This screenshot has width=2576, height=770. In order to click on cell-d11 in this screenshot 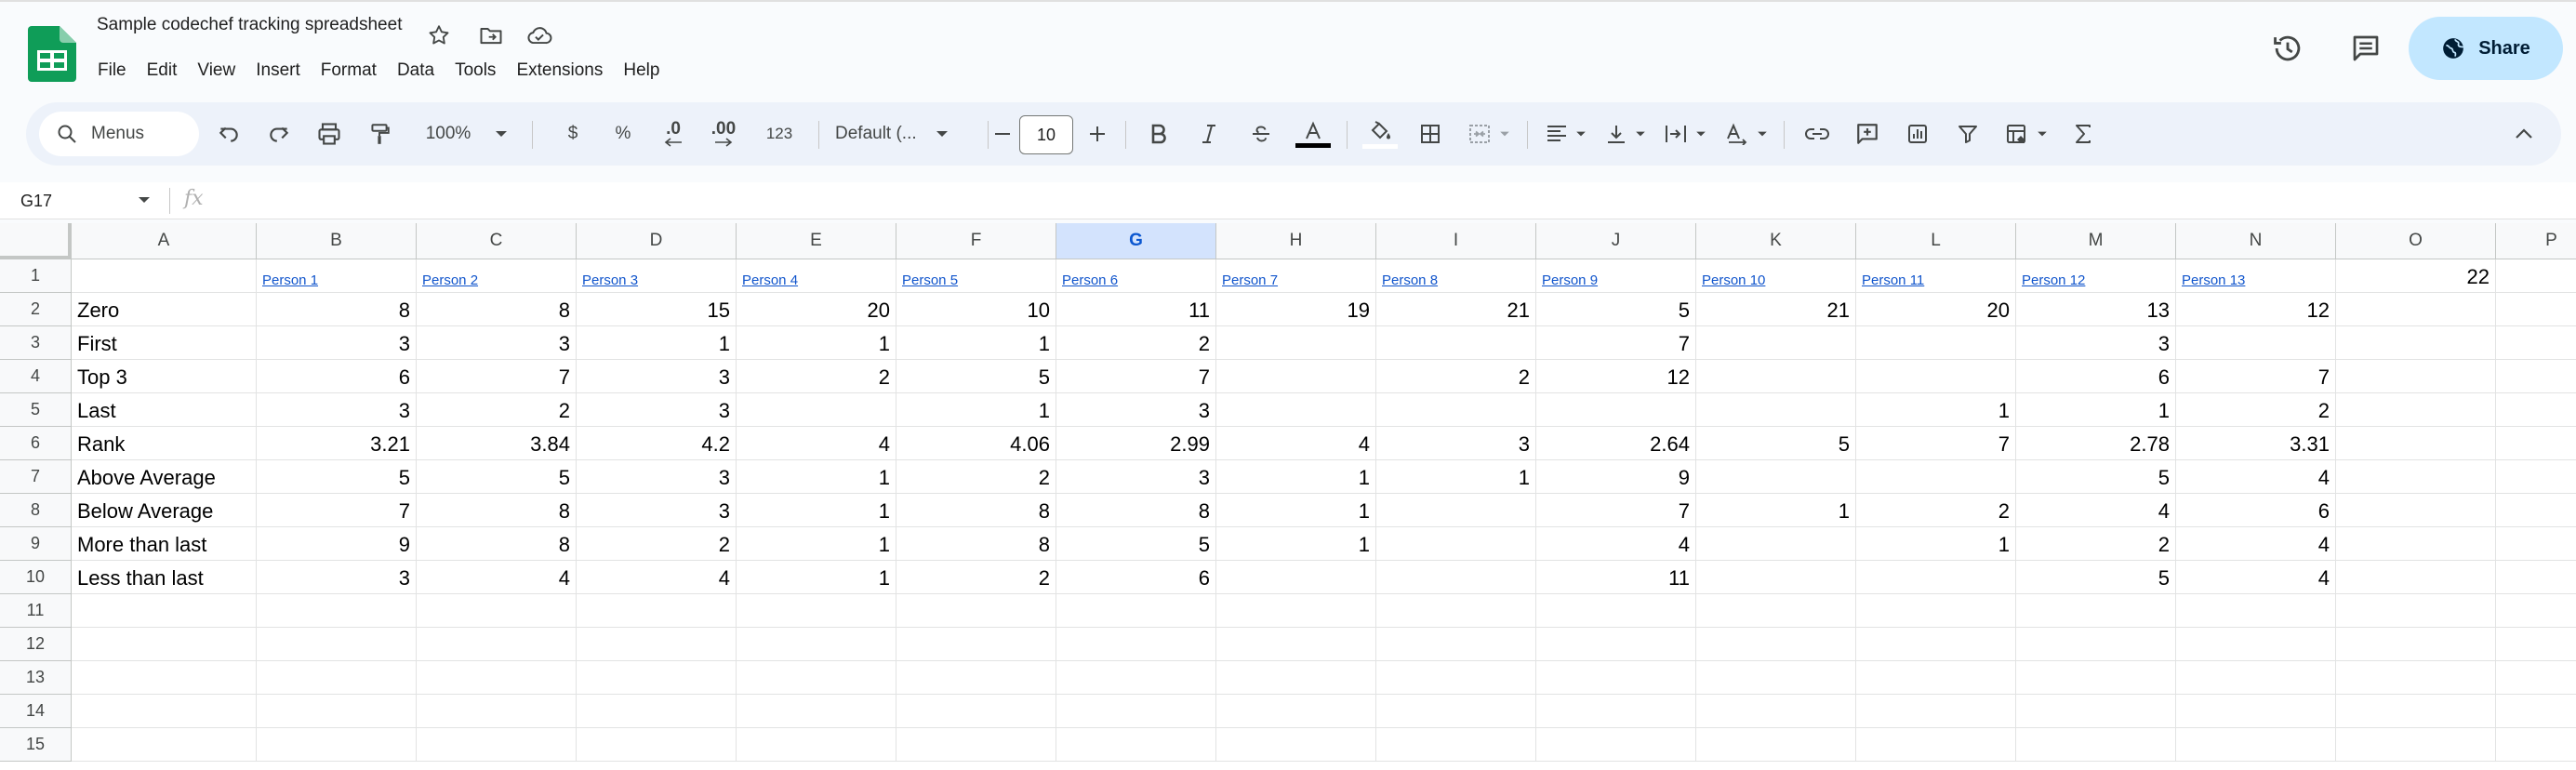, I will do `click(657, 611)`.